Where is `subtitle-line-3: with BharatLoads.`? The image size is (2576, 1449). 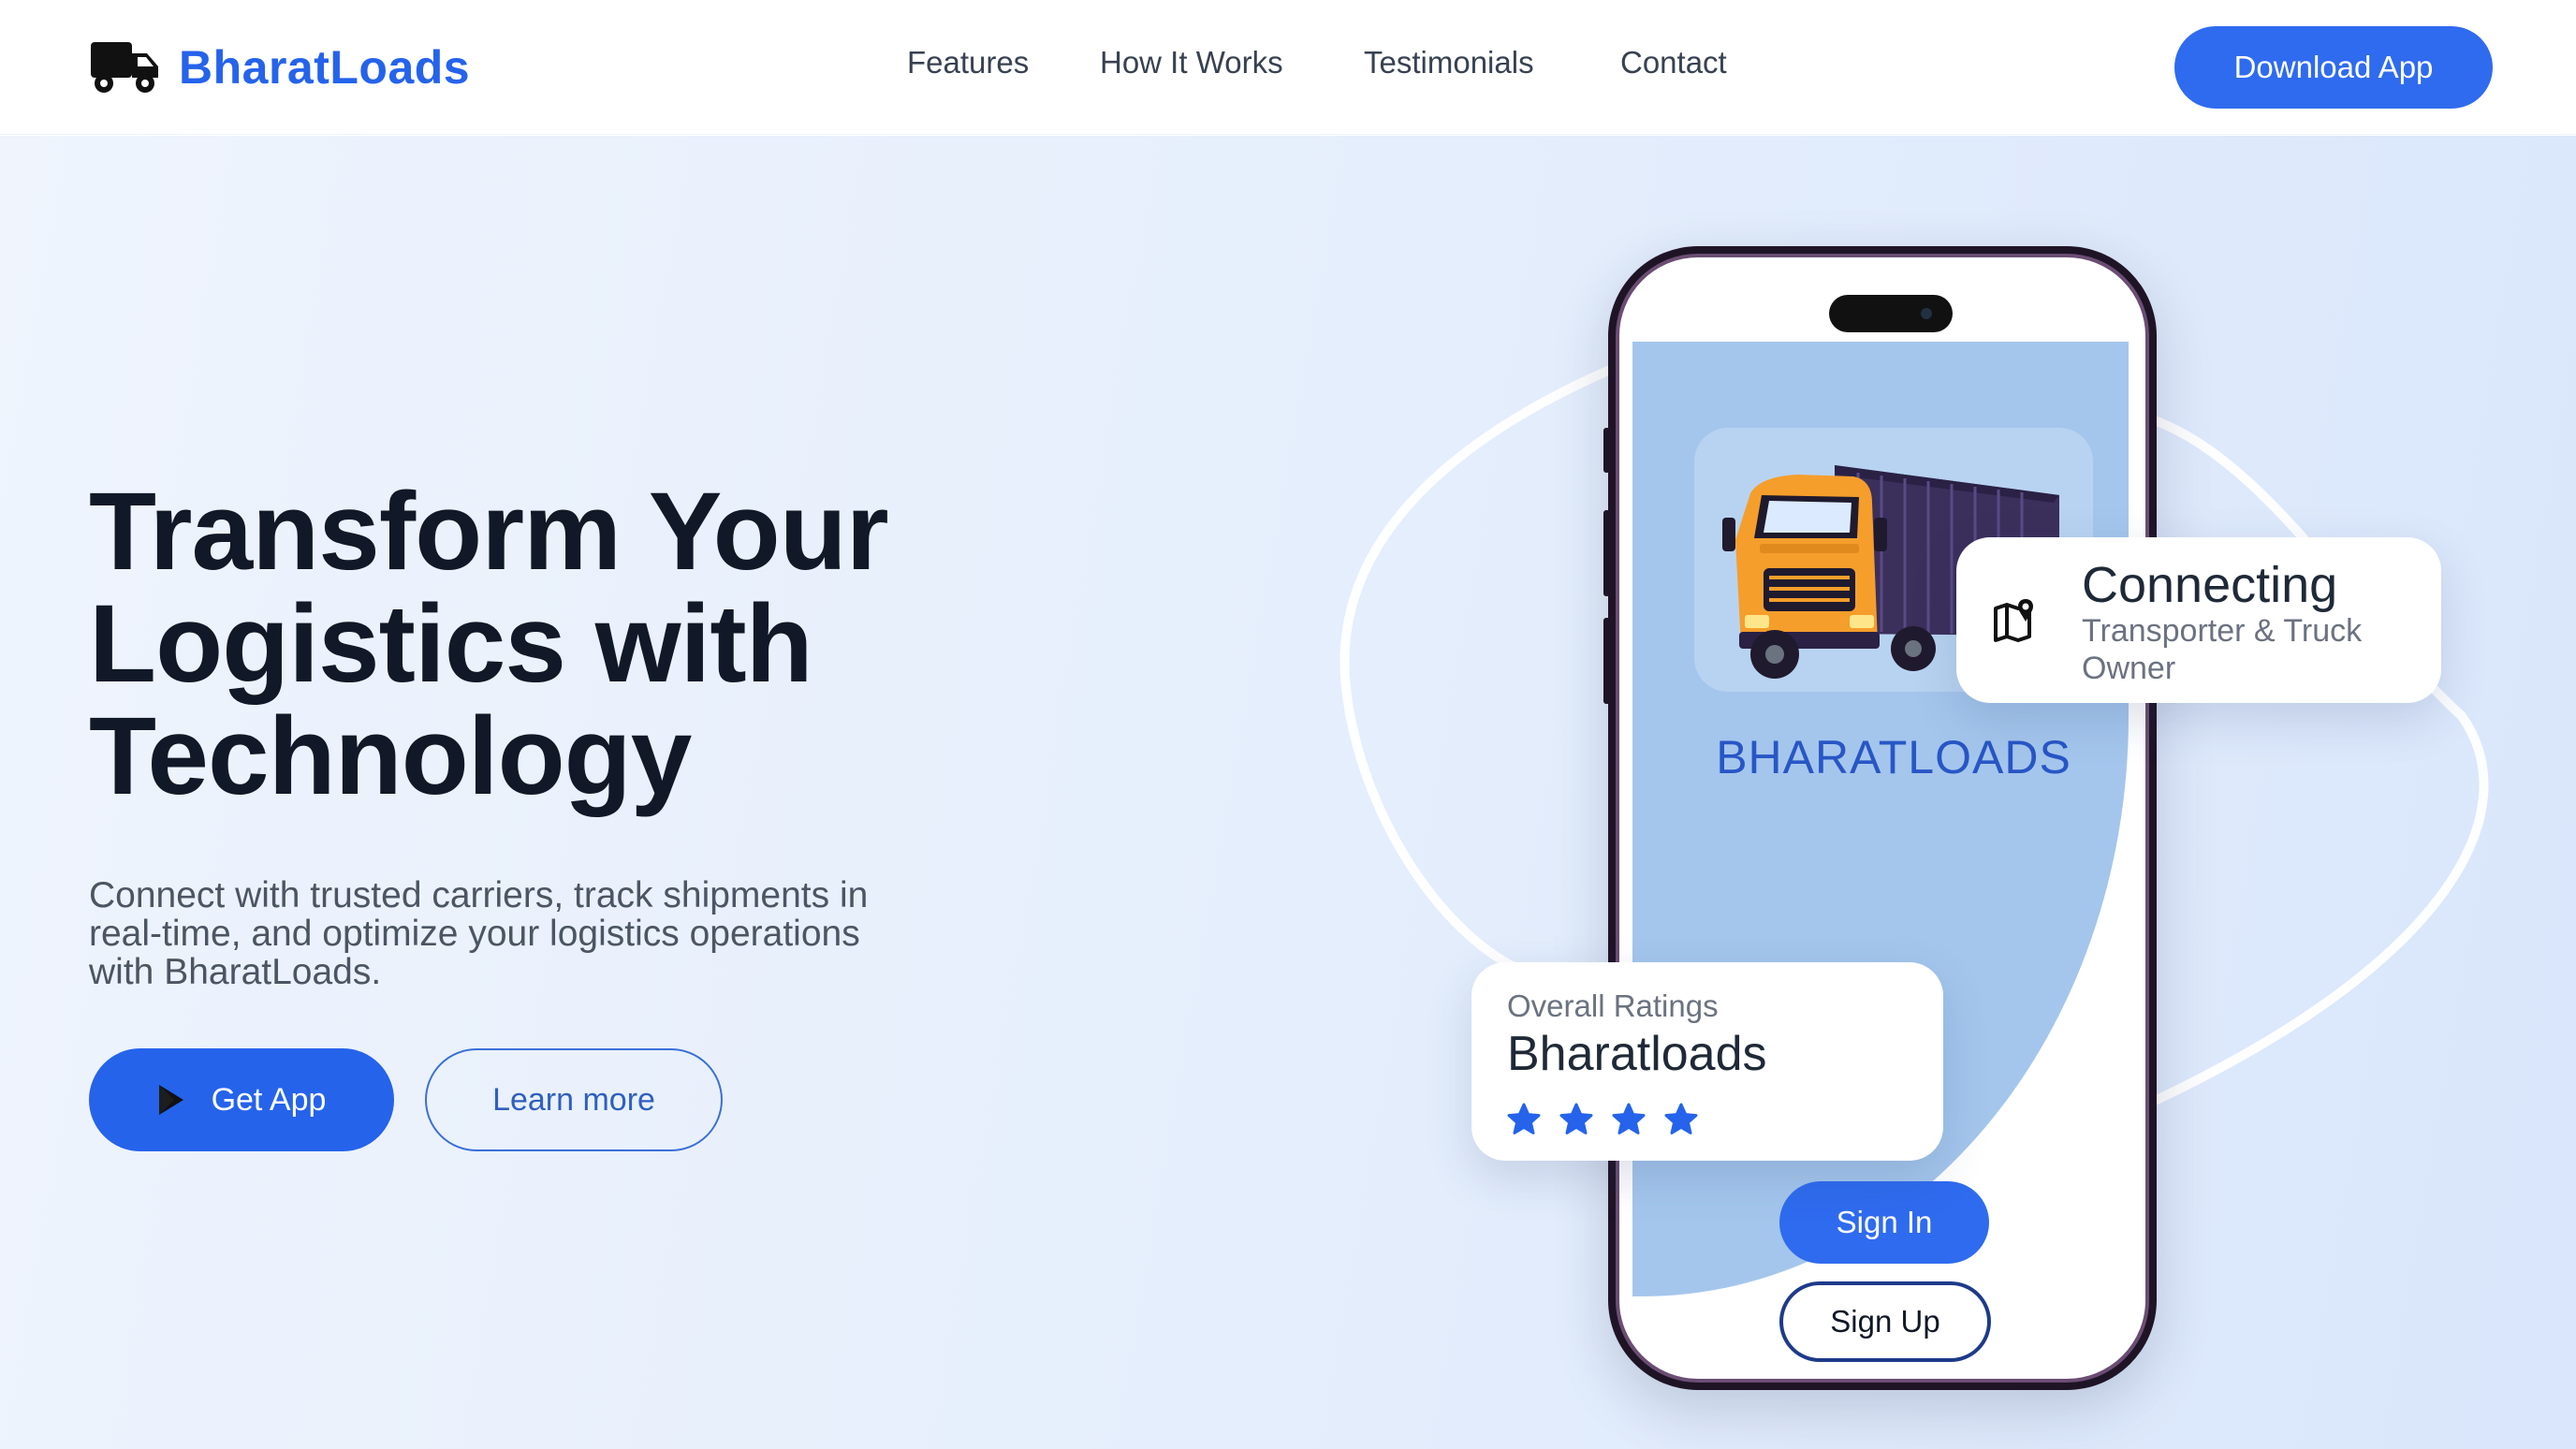 subtitle-line-3: with BharatLoads. is located at coordinates (235, 972).